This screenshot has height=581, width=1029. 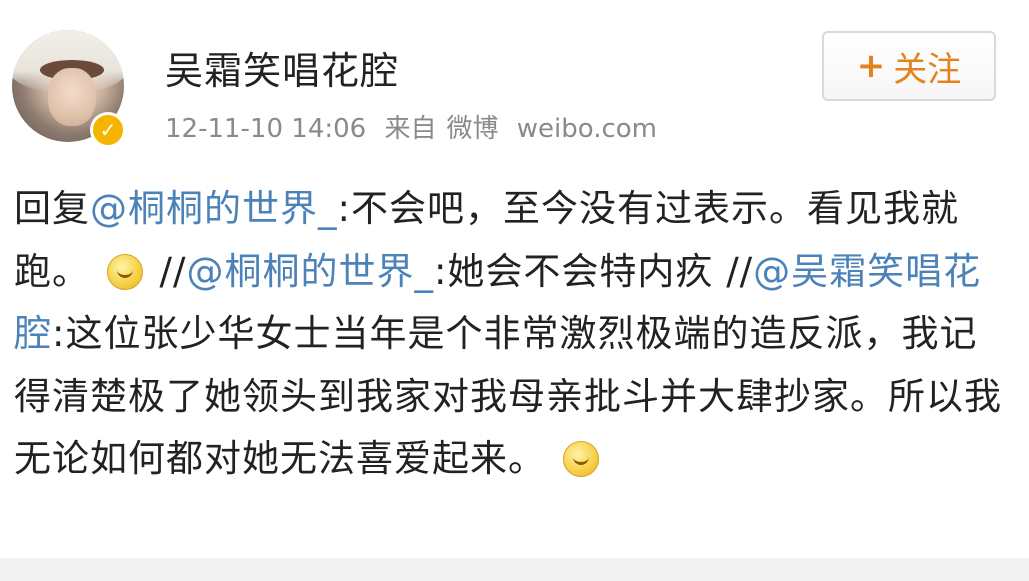 What do you see at coordinates (410, 129) in the screenshot?
I see `source-prefix: 来自` at bounding box center [410, 129].